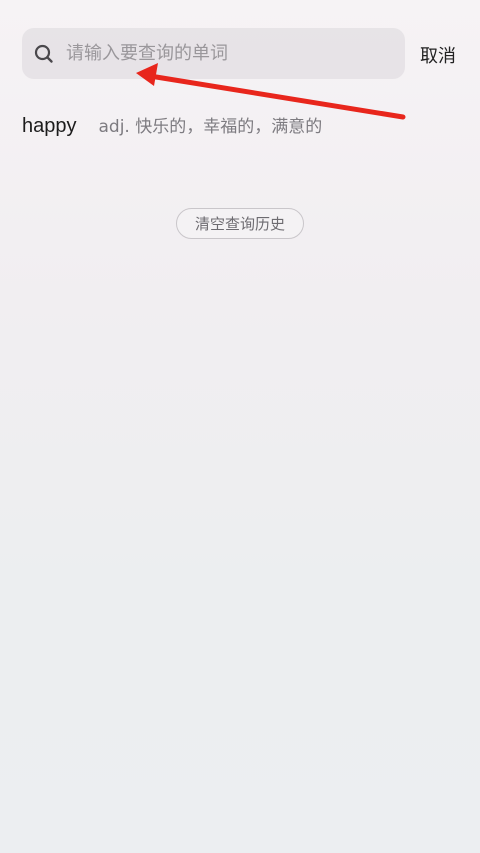  What do you see at coordinates (44, 54) in the screenshot?
I see `search-icon` at bounding box center [44, 54].